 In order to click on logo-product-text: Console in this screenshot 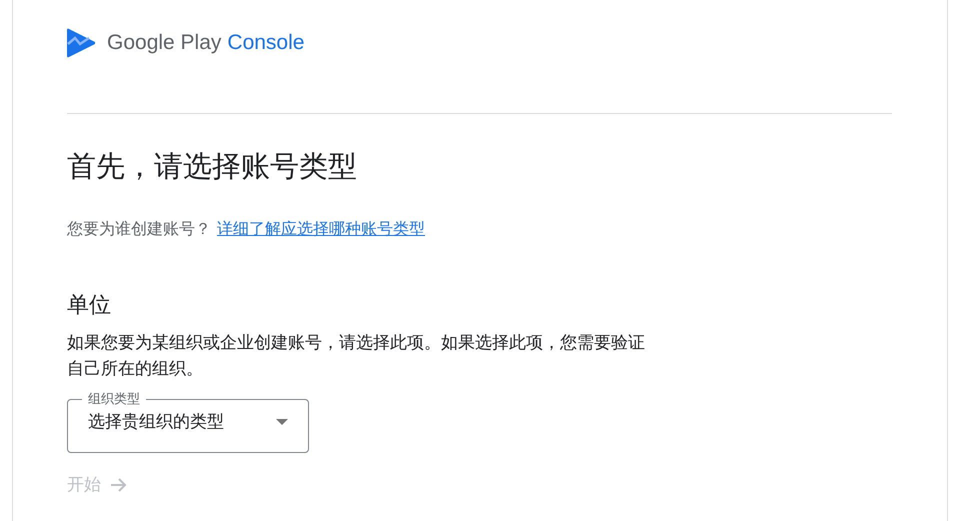, I will do `click(265, 43)`.